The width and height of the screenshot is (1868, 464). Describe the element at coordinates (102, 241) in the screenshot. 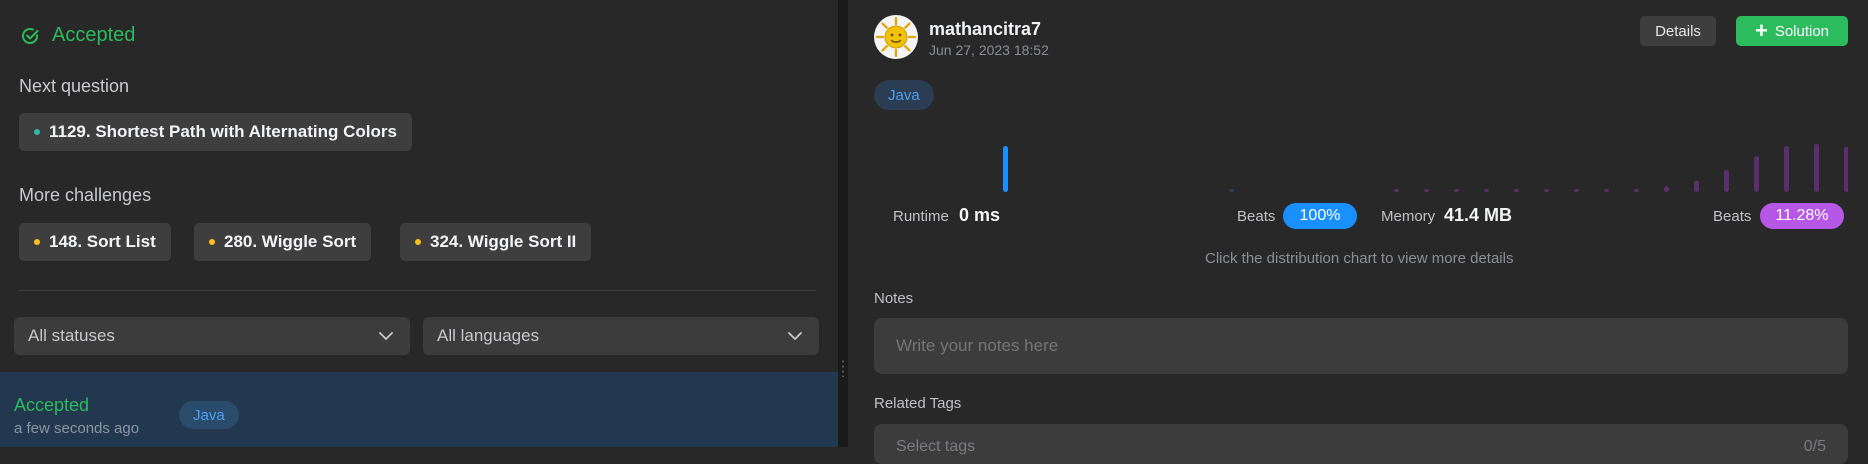

I see `chip-label: 148. Sort List` at that location.